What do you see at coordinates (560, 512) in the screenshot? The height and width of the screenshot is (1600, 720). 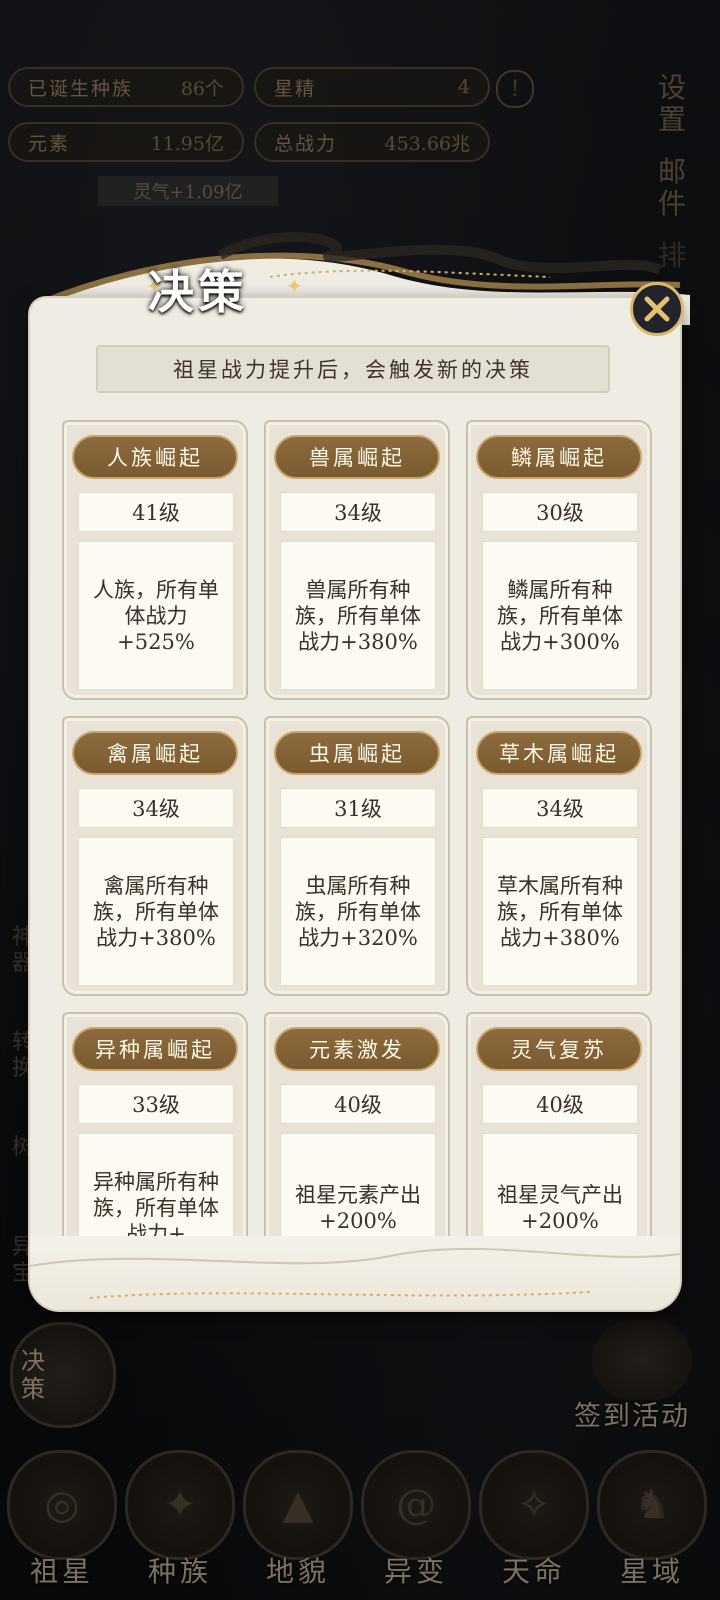 I see `decision-level: 30级` at bounding box center [560, 512].